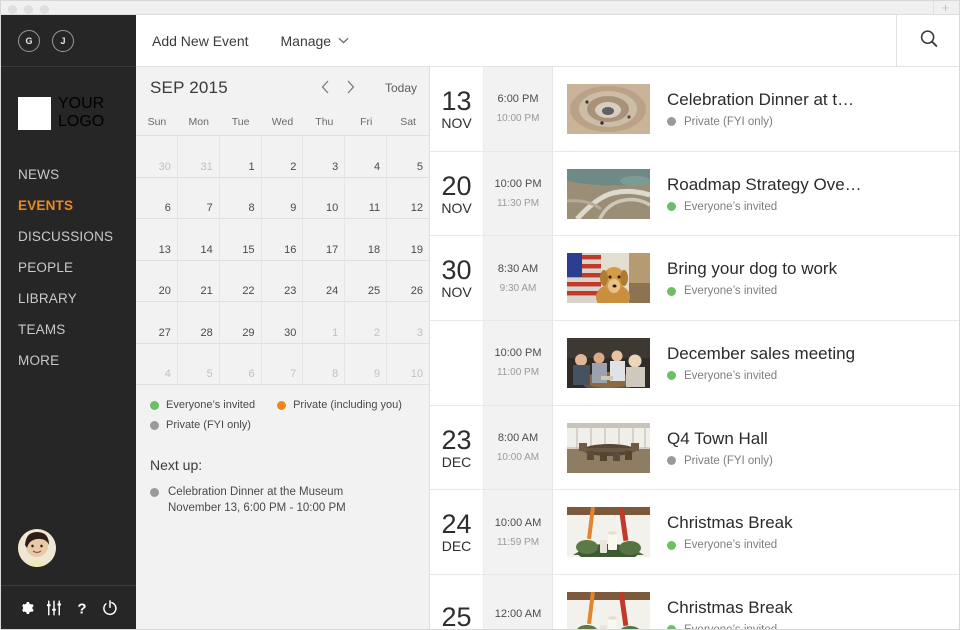 This screenshot has width=960, height=630. I want to click on calendar-day-cell: 22, so click(240, 281).